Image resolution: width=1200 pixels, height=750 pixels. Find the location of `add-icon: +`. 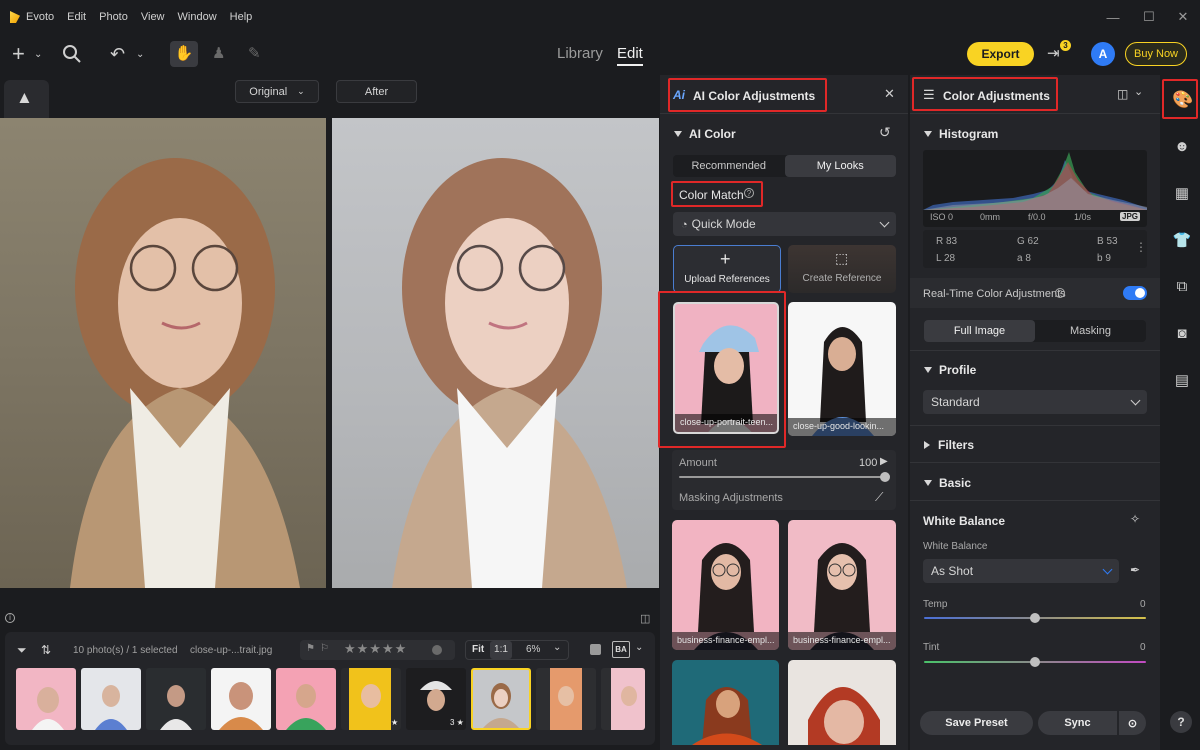

add-icon: + is located at coordinates (18, 54).